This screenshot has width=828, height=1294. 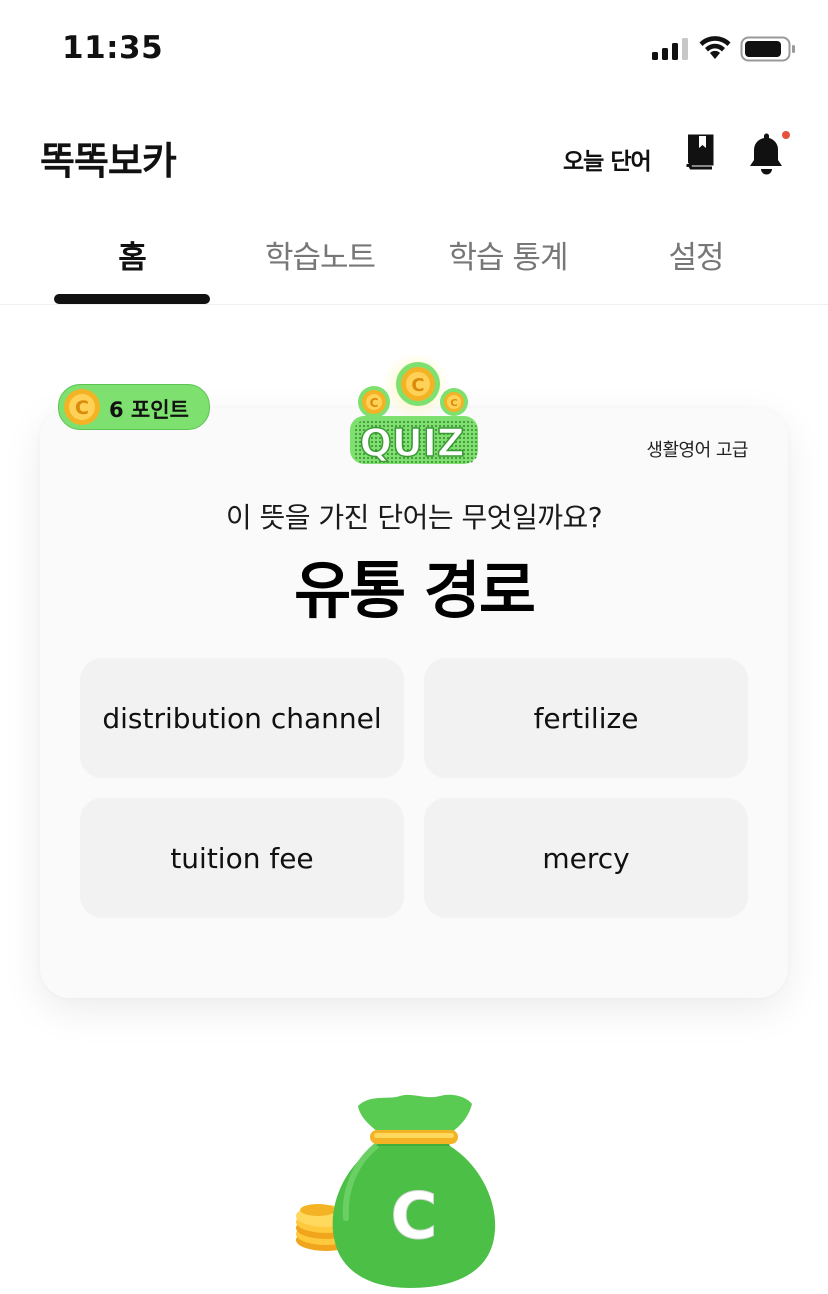 What do you see at coordinates (414, 411) in the screenshot?
I see `quiz-logo-icon: C C C QUIZ` at bounding box center [414, 411].